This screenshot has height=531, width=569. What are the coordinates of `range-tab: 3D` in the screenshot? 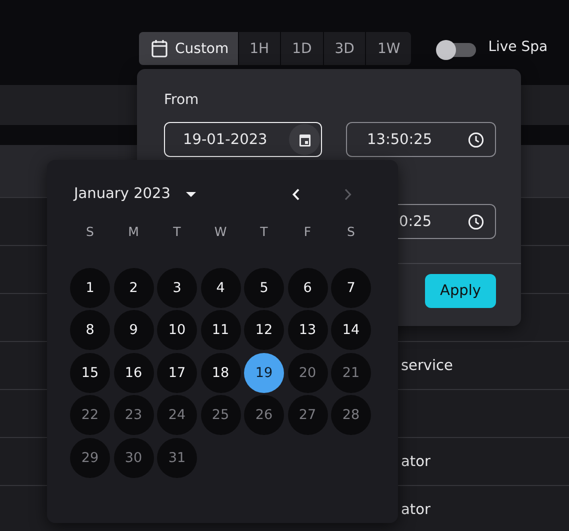 It's located at (345, 48).